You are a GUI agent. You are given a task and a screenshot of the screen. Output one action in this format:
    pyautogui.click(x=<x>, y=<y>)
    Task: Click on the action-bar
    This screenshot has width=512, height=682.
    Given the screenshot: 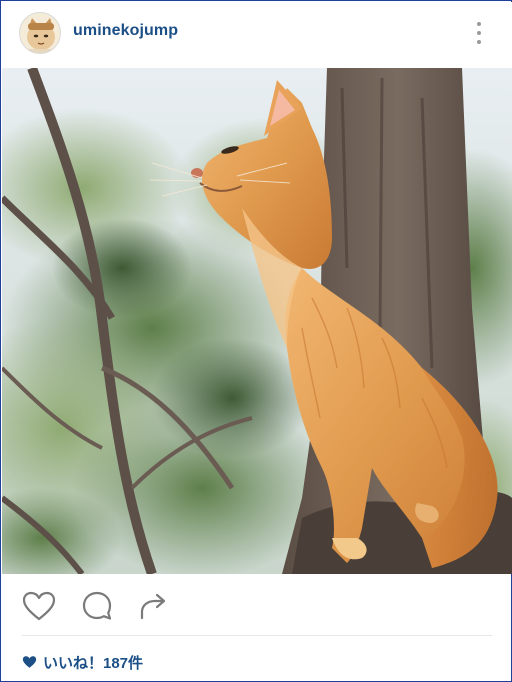 What is the action you would take?
    pyautogui.click(x=257, y=605)
    